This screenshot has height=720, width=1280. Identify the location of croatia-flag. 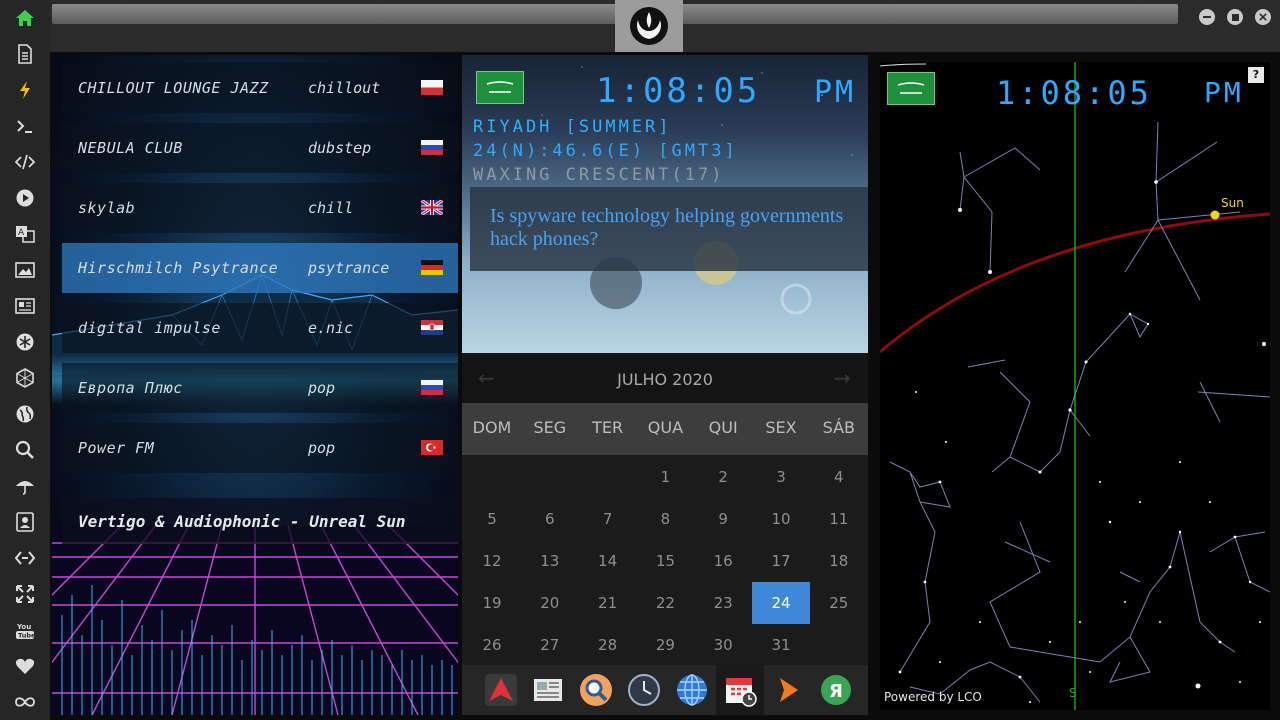
(432, 327).